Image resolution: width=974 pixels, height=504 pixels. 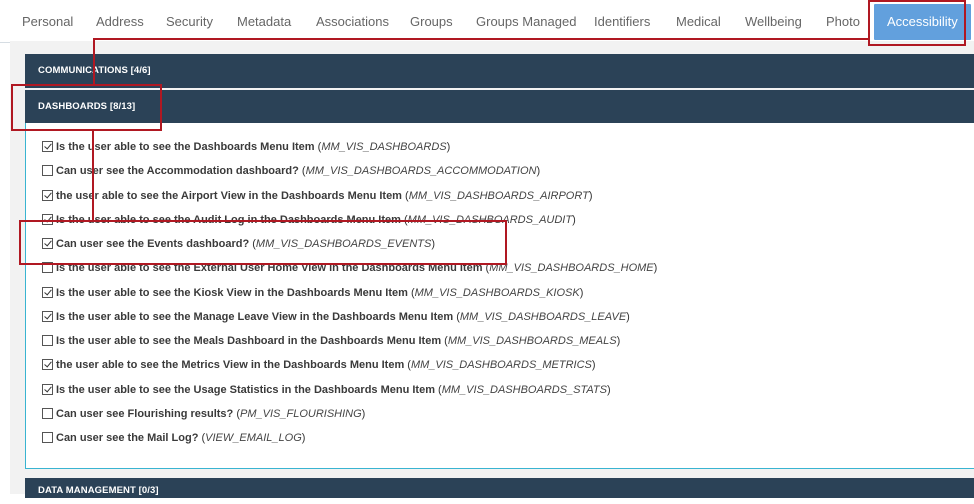 I want to click on permission-code: MM_VIS_DASHBOARDS_ACCOMMODATION, so click(x=421, y=171).